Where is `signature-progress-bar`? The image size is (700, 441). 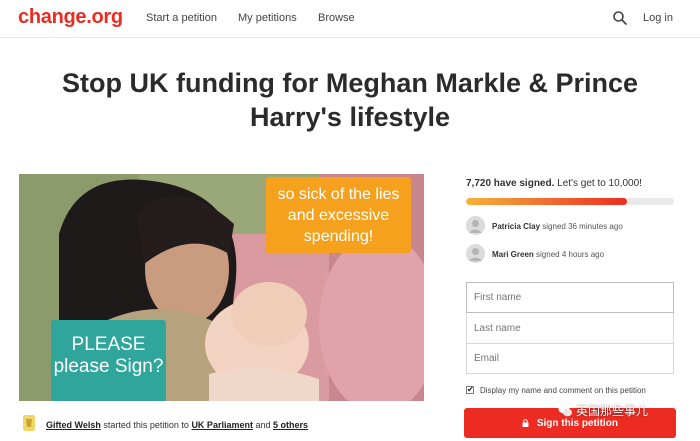 signature-progress-bar is located at coordinates (570, 201).